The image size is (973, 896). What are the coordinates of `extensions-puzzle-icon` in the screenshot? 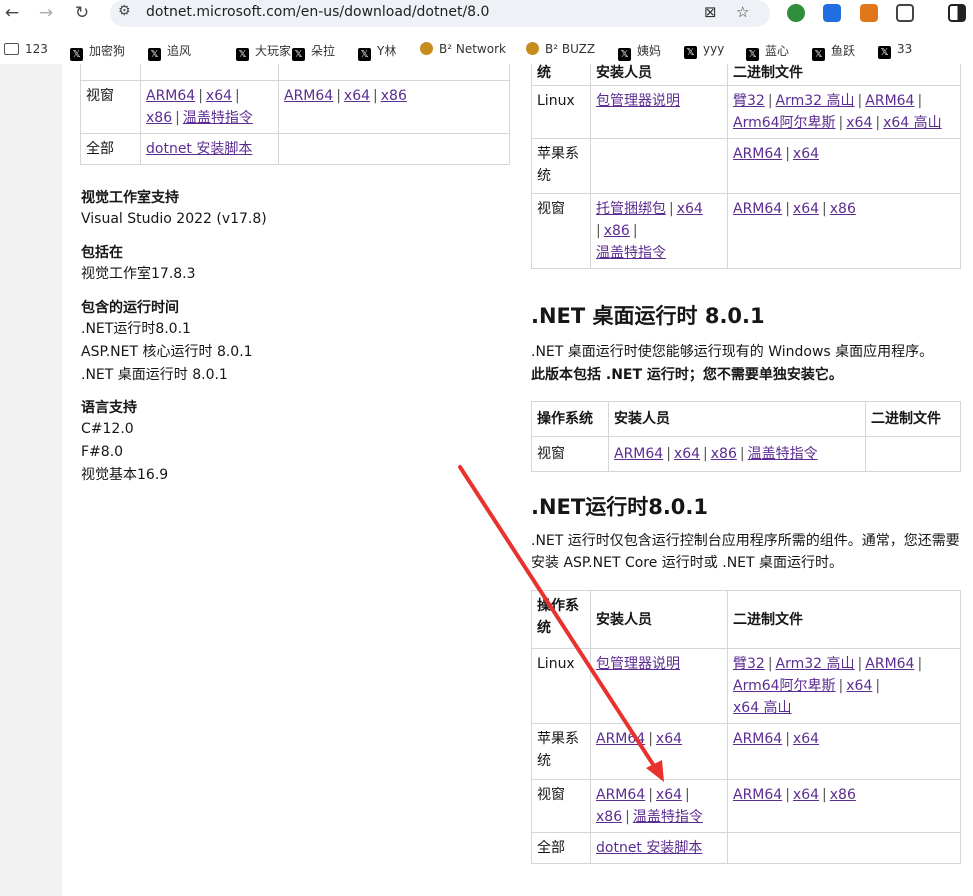 It's located at (905, 13).